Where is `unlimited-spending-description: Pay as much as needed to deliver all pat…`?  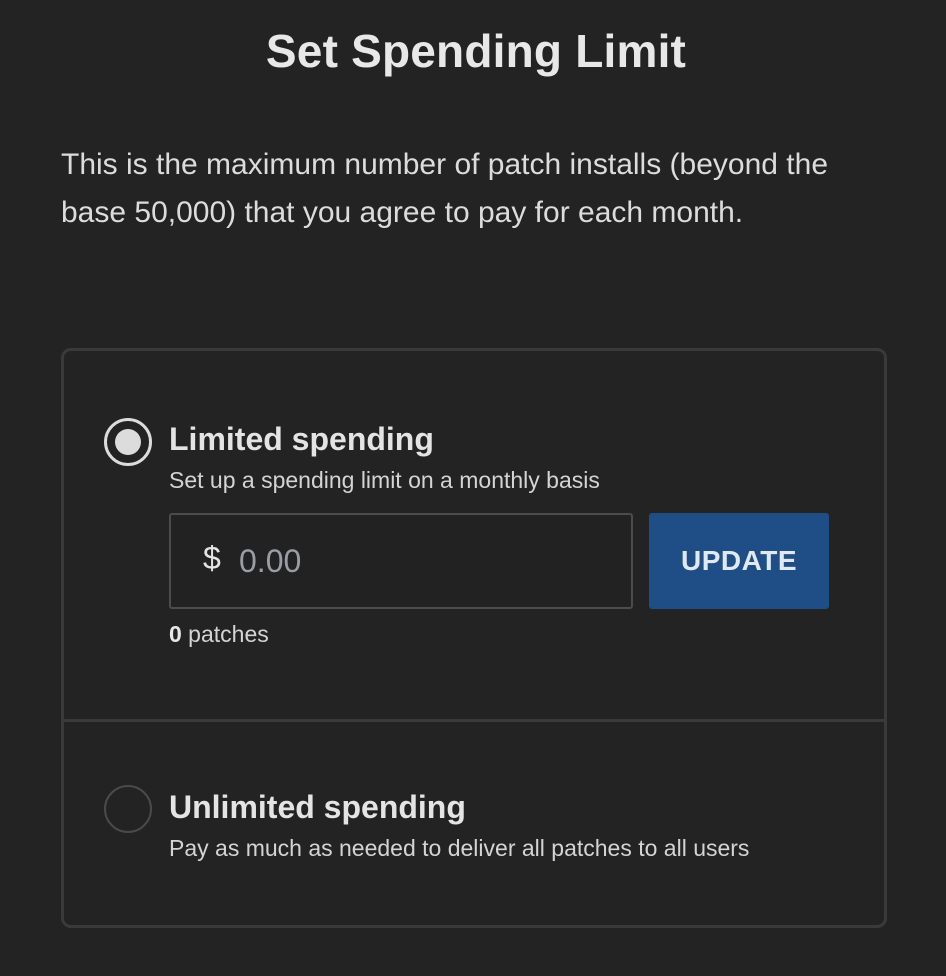
unlimited-spending-description: Pay as much as needed to deliver all pat… is located at coordinates (459, 848).